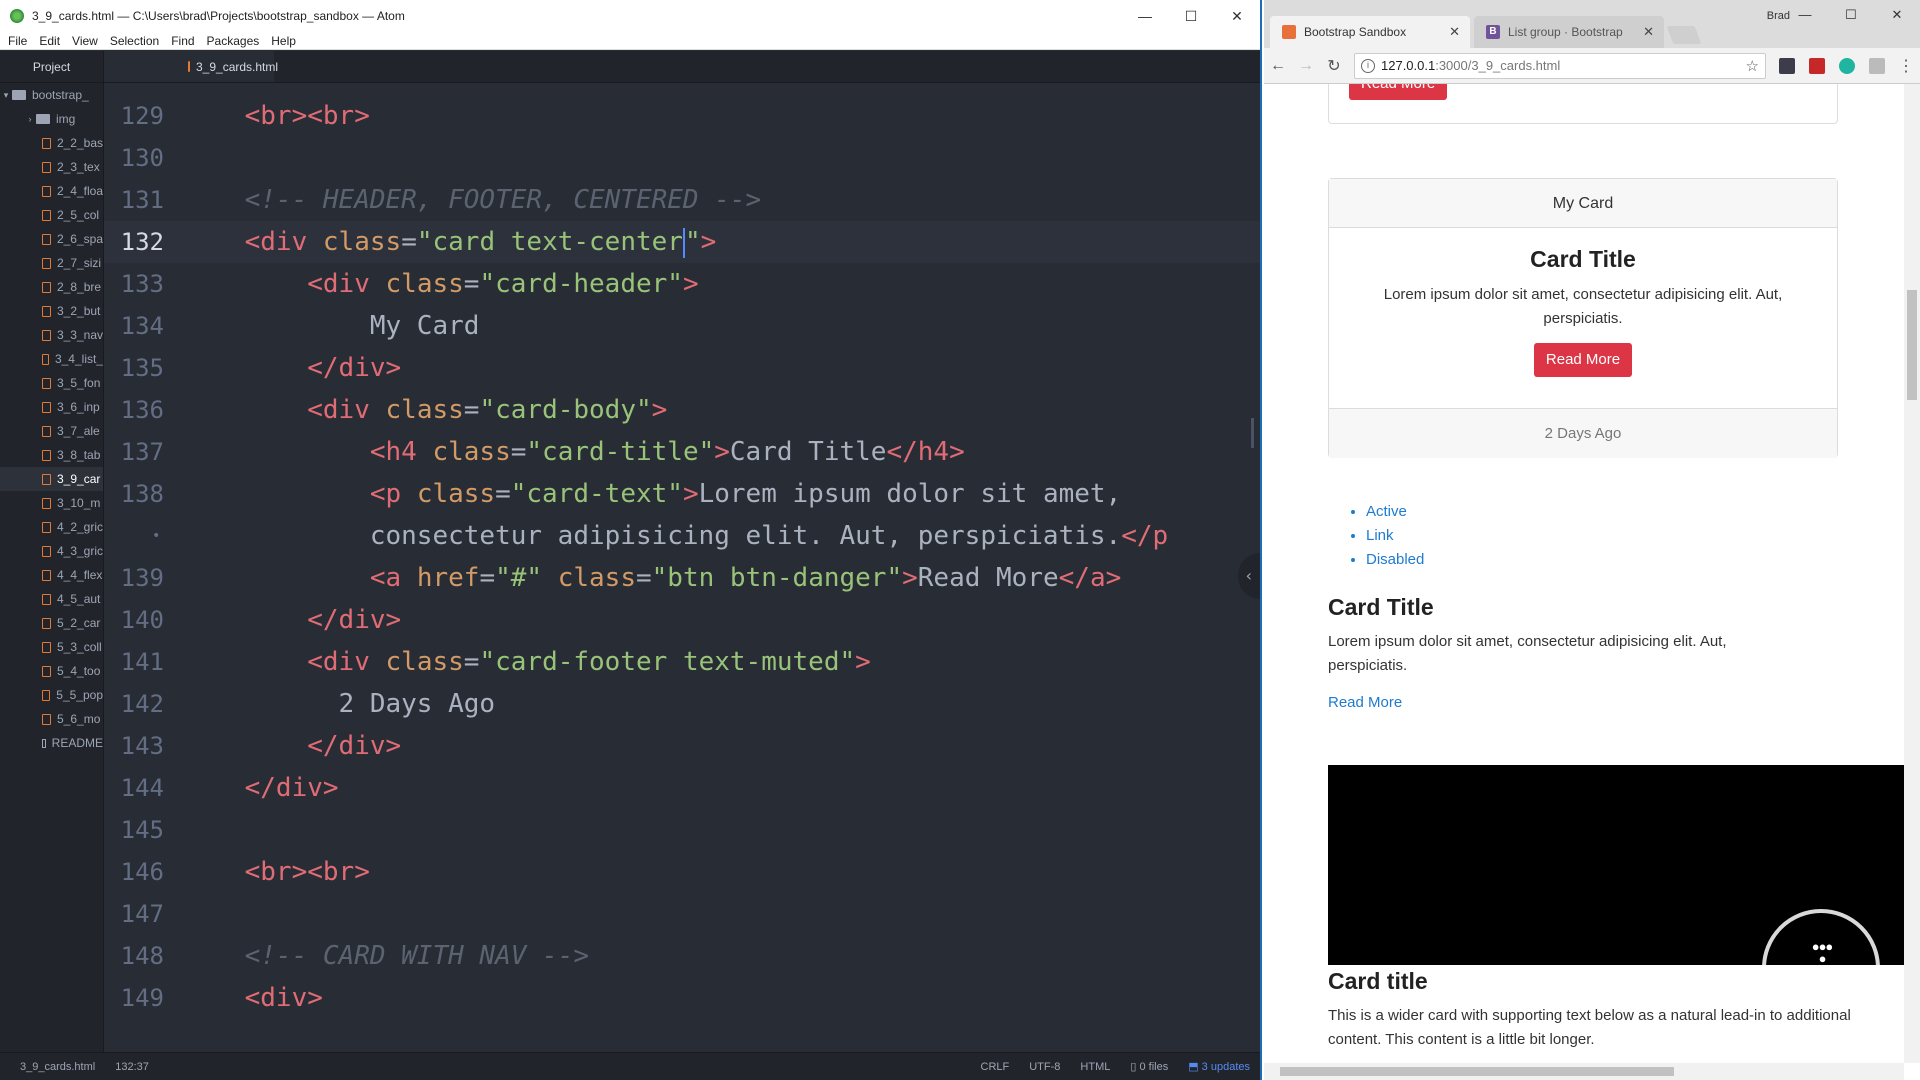 This screenshot has width=1920, height=1080. What do you see at coordinates (682, 872) in the screenshot?
I see `code-line: 146 <br><br>` at bounding box center [682, 872].